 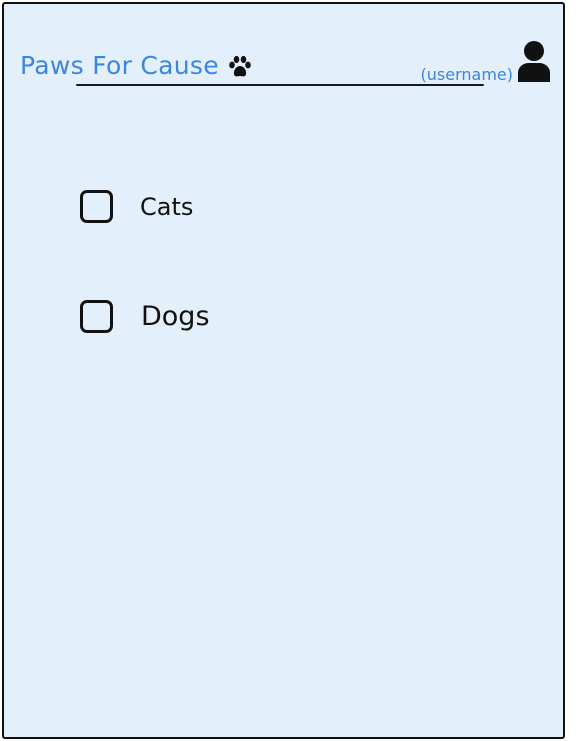 I want to click on dogs-label: Dogs, so click(x=175, y=316).